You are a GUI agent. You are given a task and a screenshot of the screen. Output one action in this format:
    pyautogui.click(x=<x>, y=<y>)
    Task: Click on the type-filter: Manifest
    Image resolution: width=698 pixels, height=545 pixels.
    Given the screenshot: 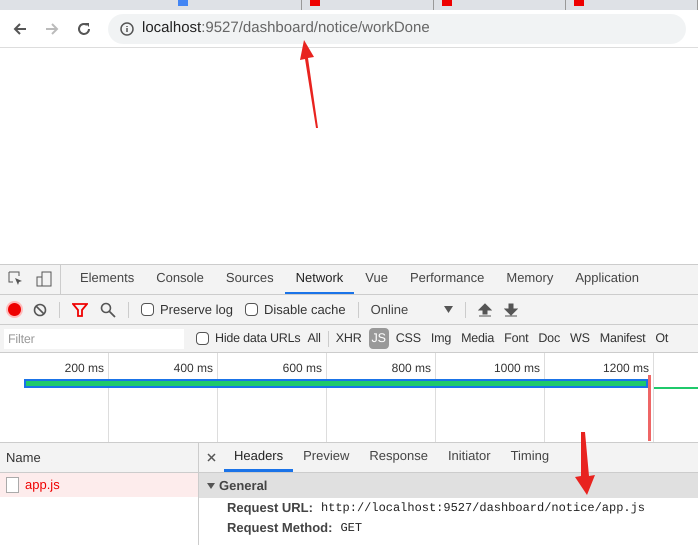 What is the action you would take?
    pyautogui.click(x=622, y=338)
    